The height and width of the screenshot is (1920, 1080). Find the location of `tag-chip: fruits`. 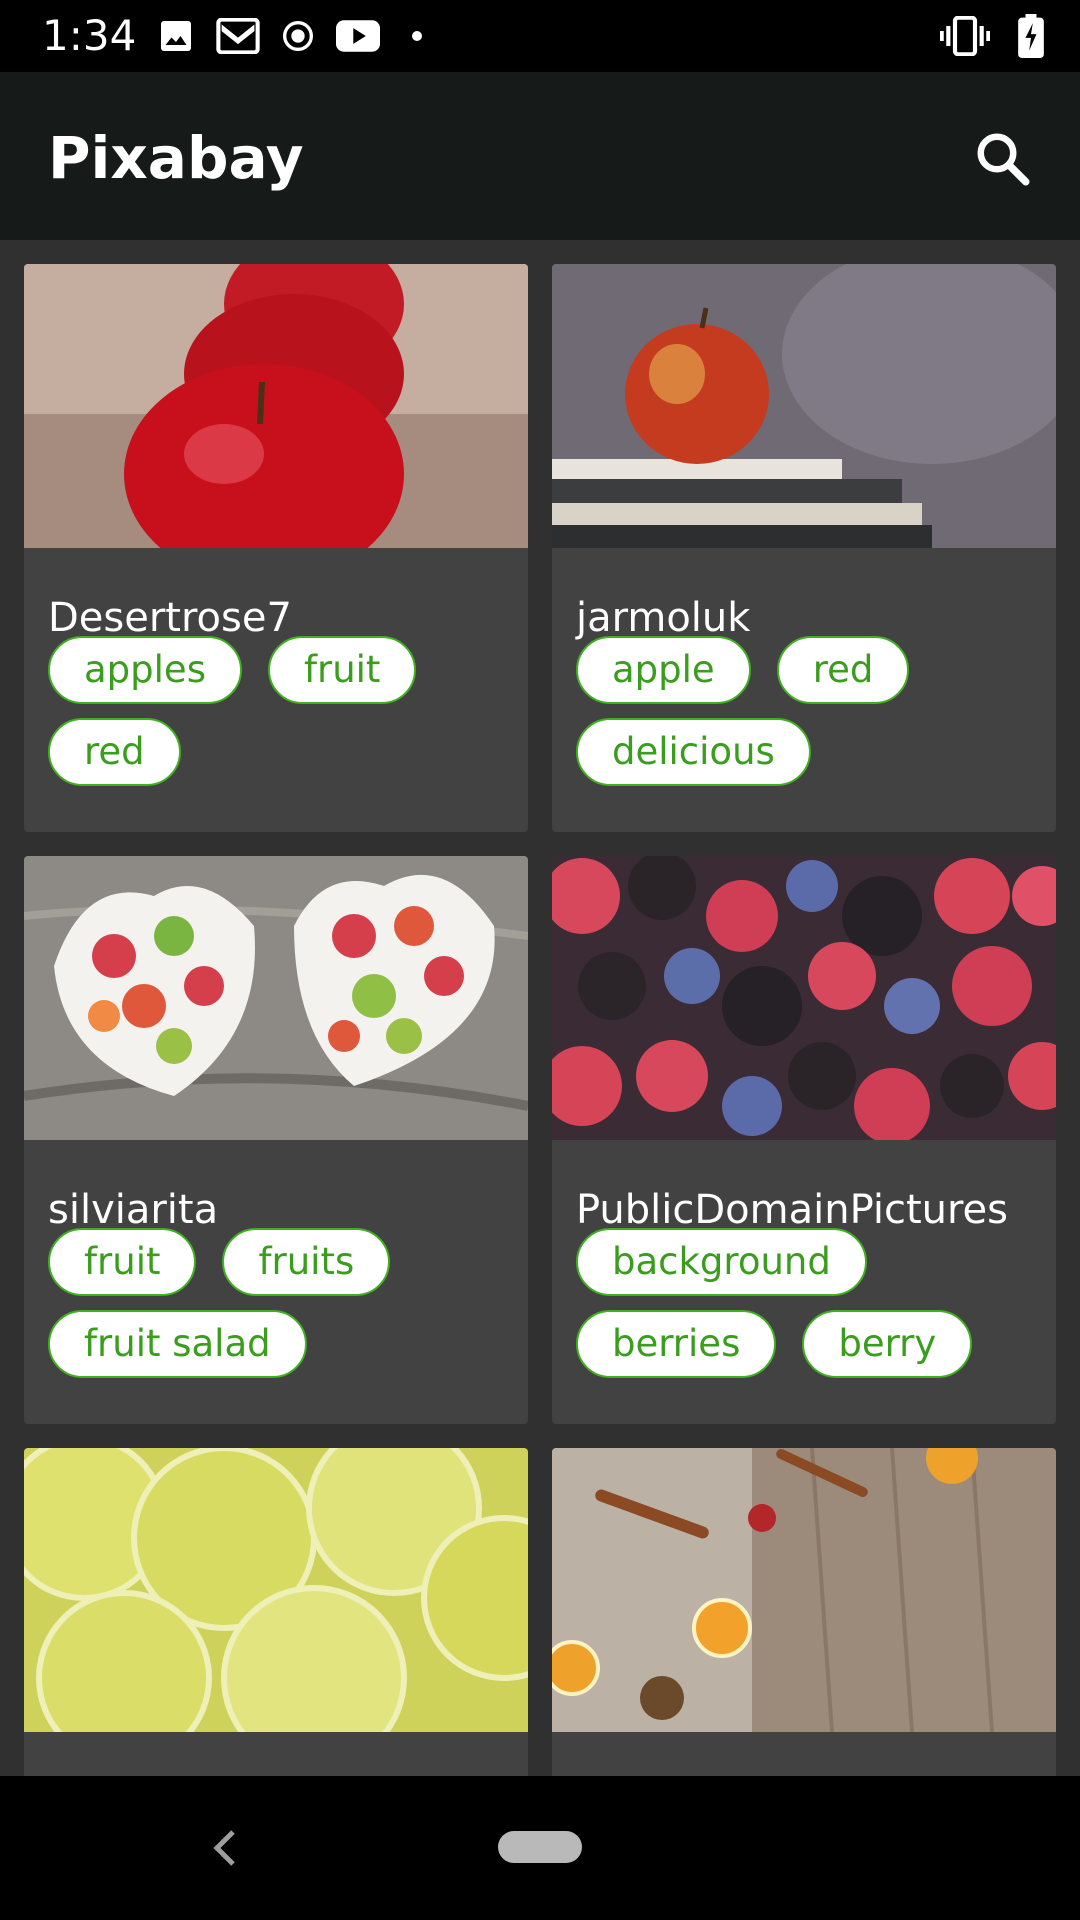

tag-chip: fruits is located at coordinates (306, 1262).